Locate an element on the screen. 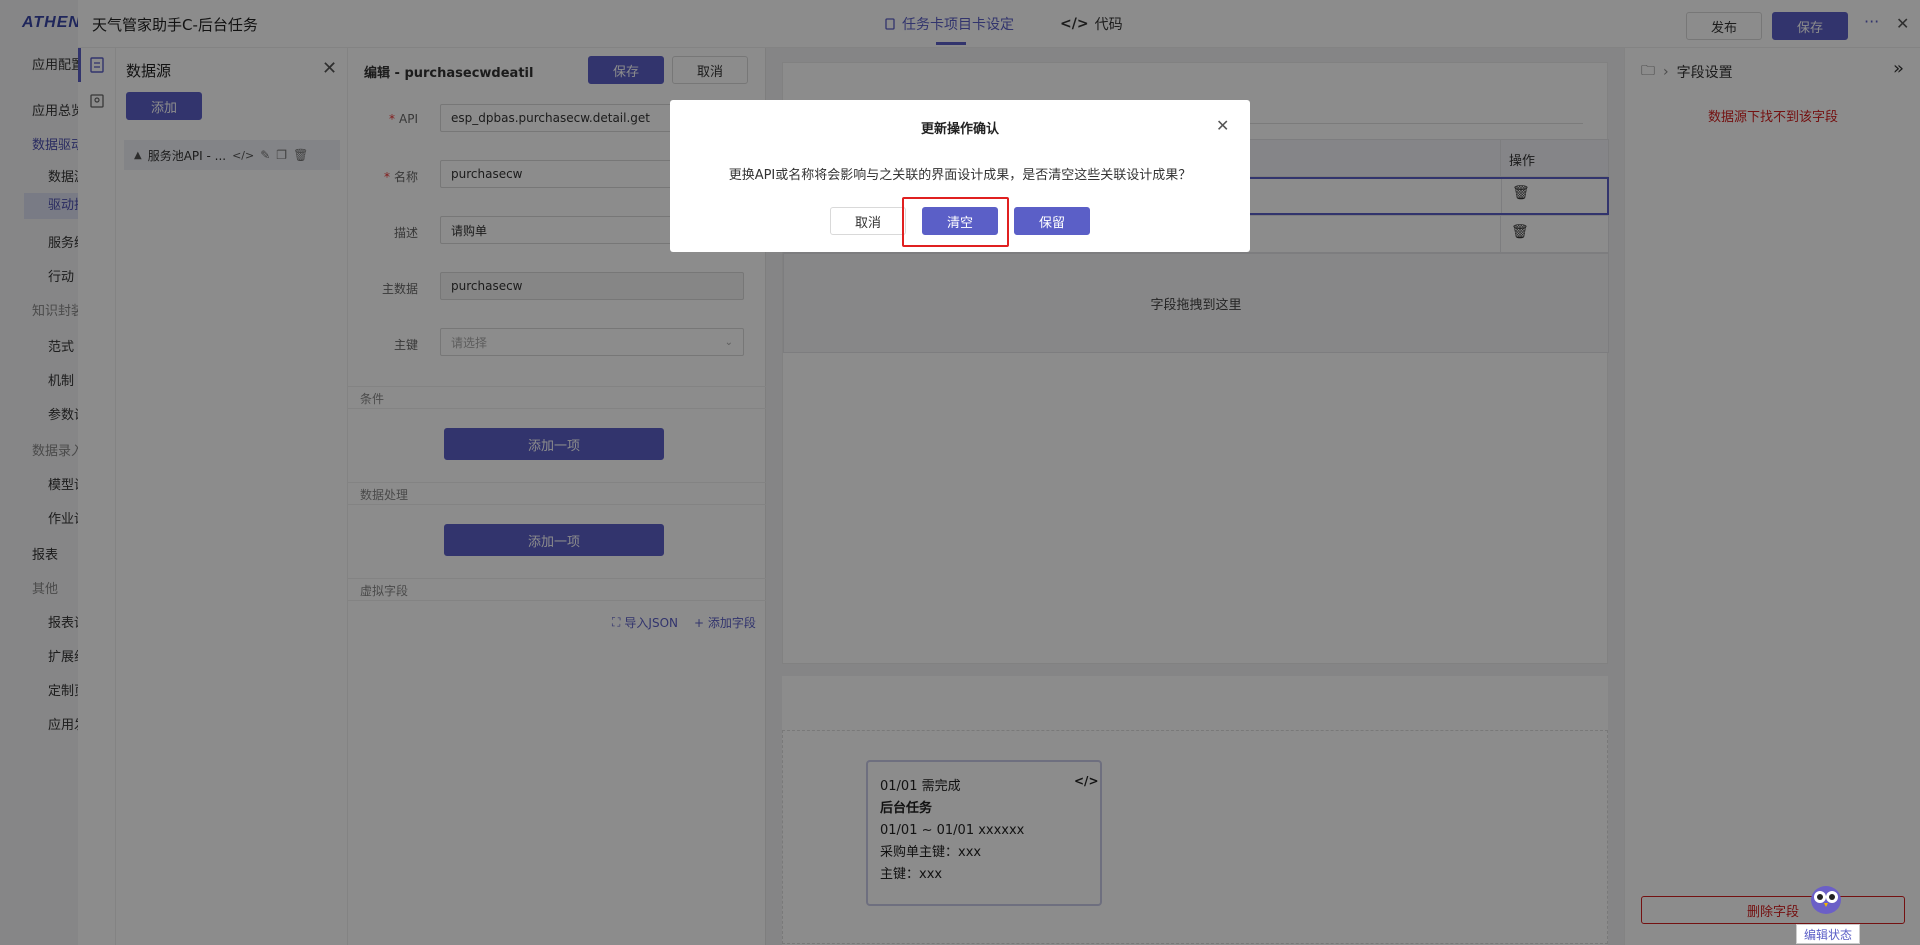 This screenshot has height=945, width=1920. close-icon: ✕ is located at coordinates (1222, 125).